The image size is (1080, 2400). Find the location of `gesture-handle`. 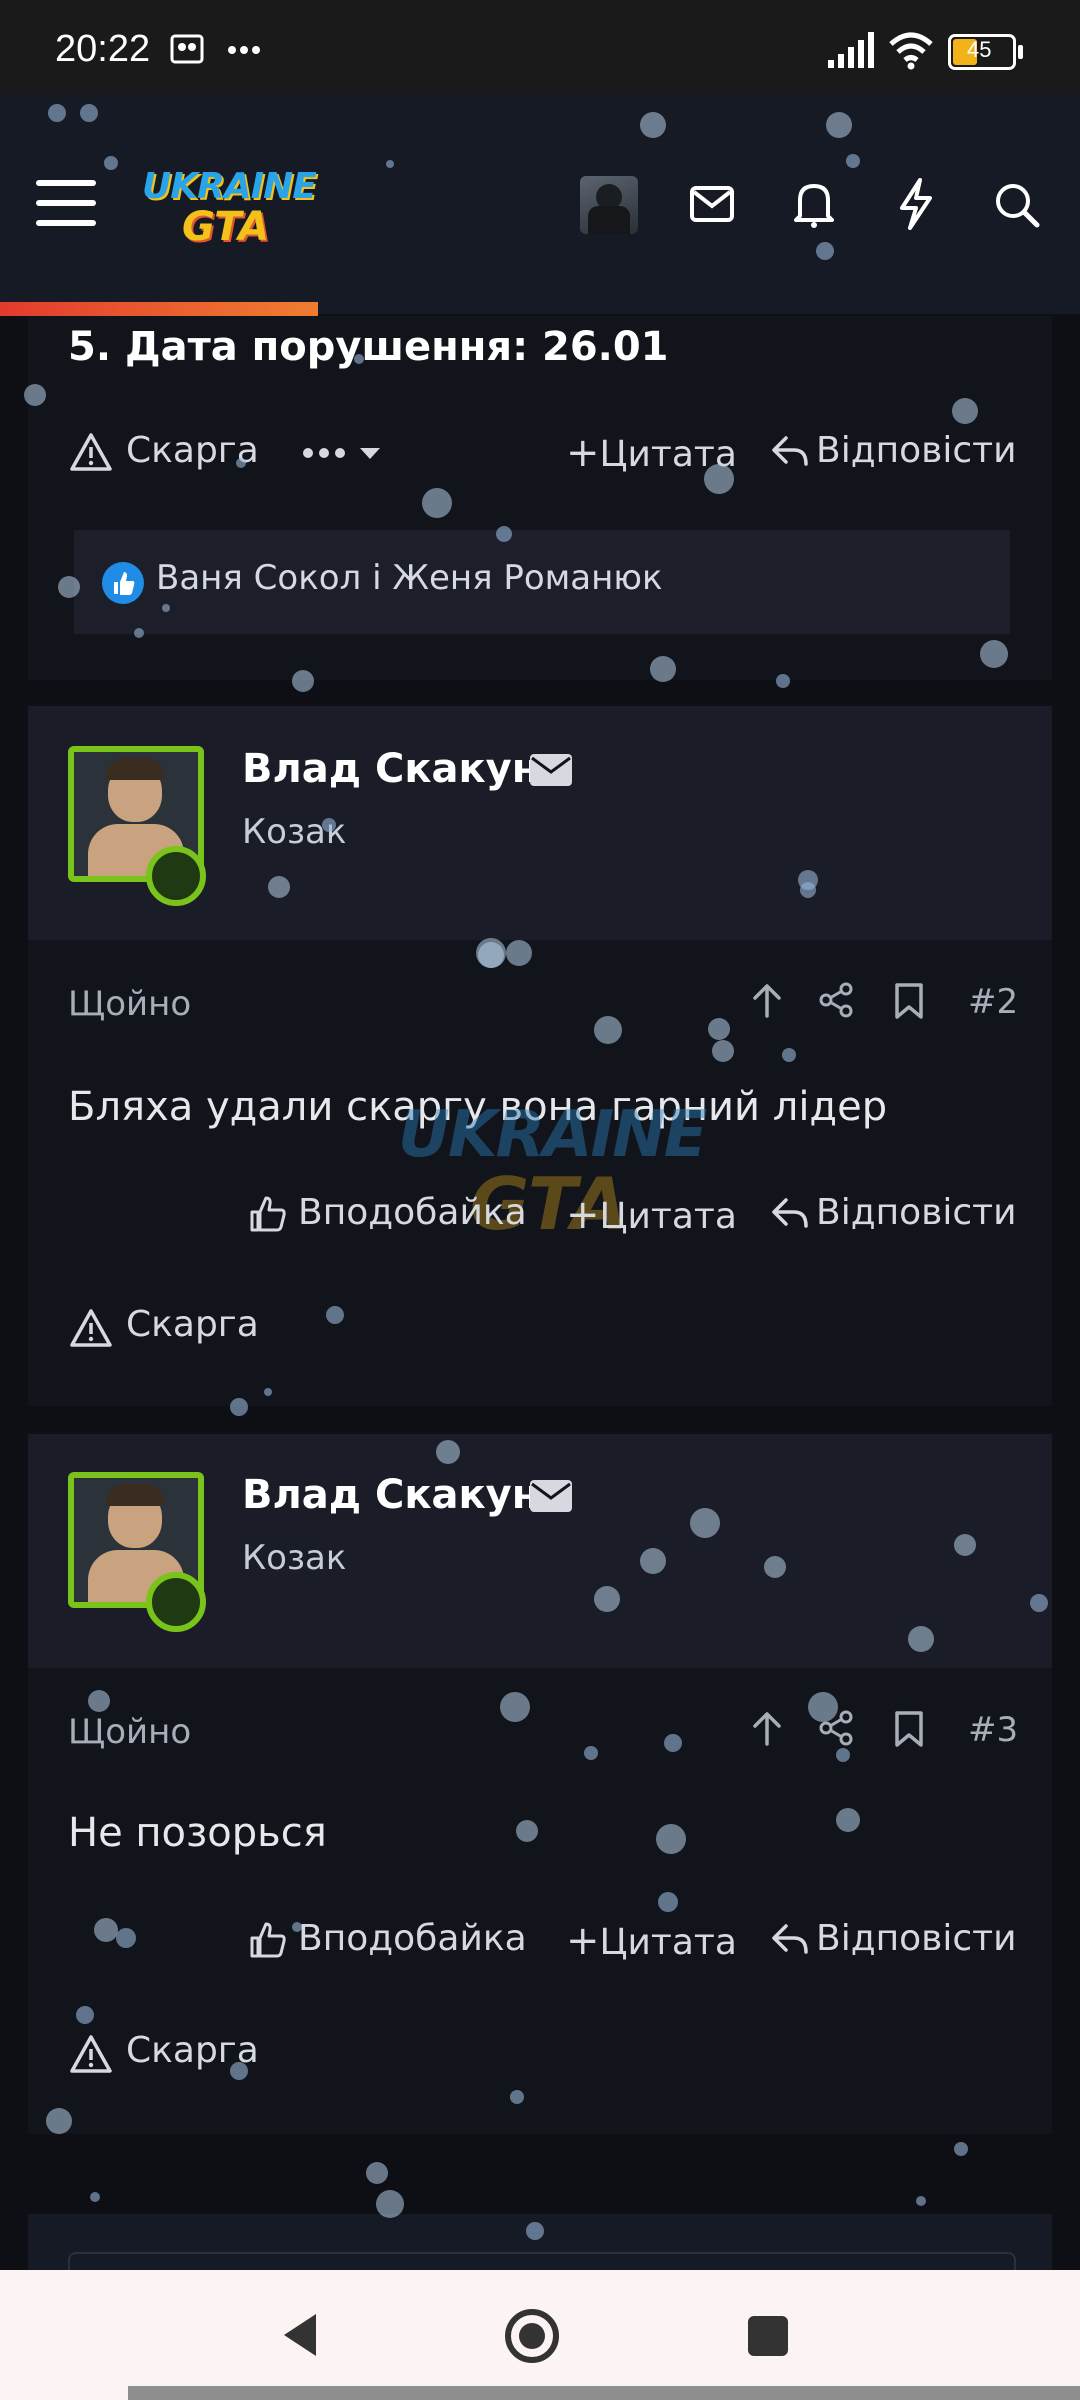

gesture-handle is located at coordinates (604, 2393).